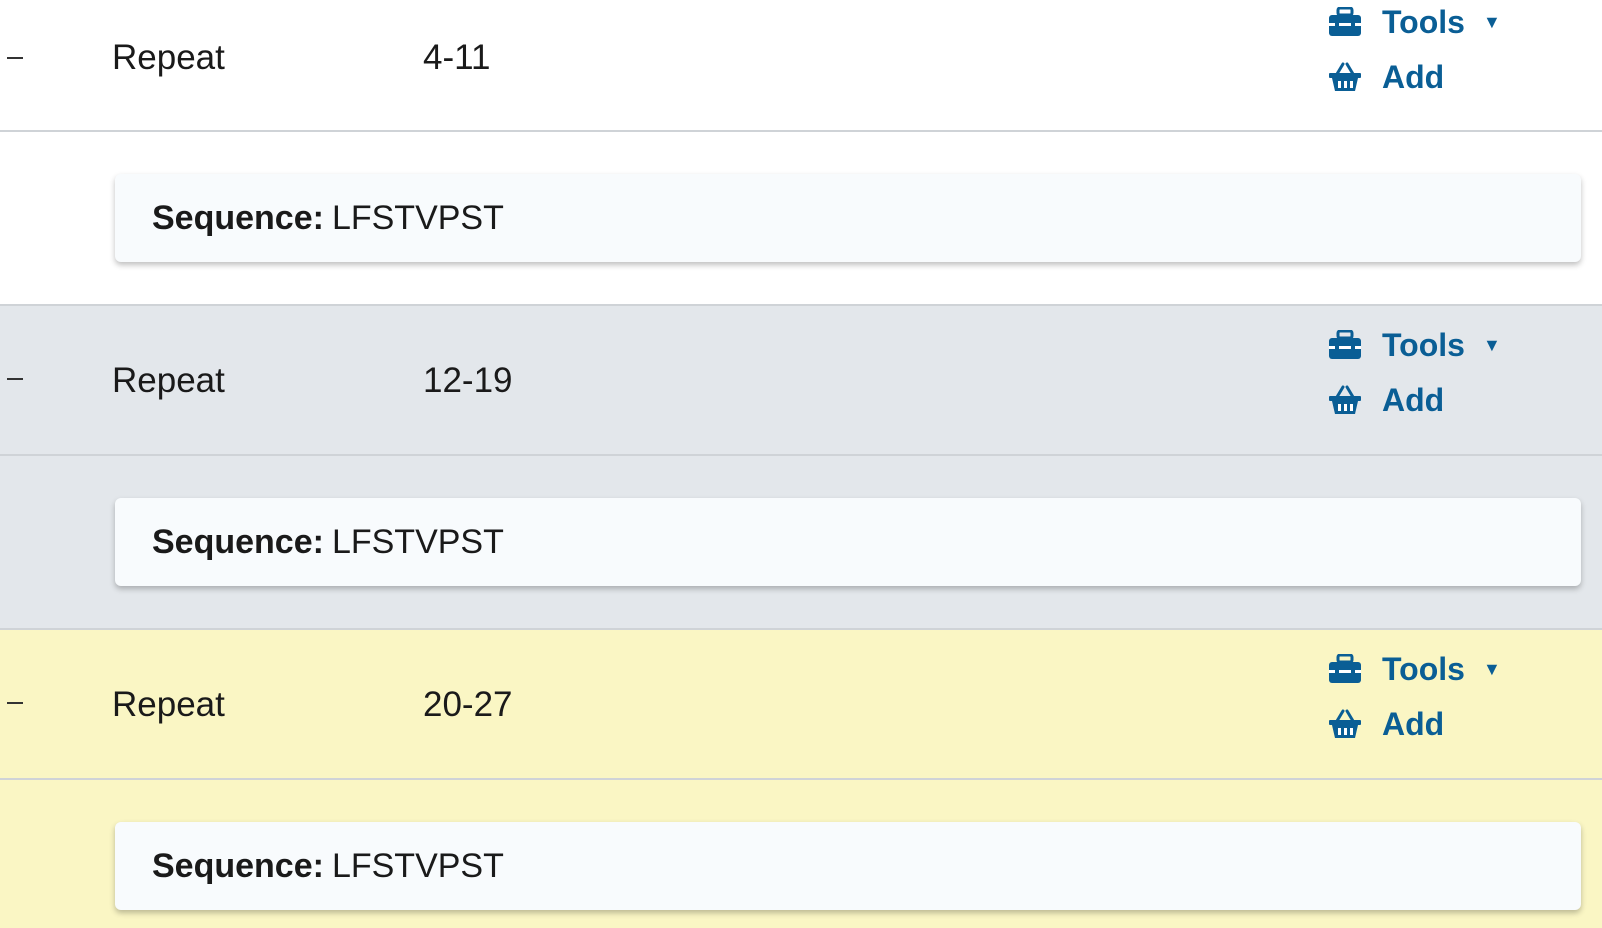  What do you see at coordinates (457, 57) in the screenshot?
I see `feature-range: 4-11` at bounding box center [457, 57].